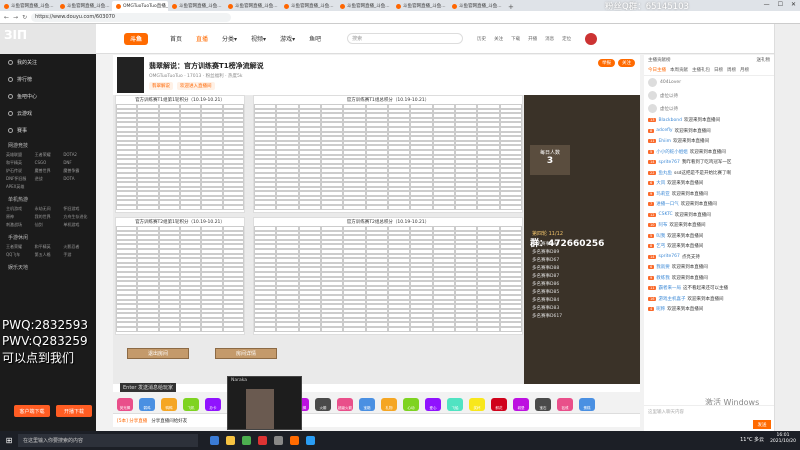 This screenshot has width=800, height=450. What do you see at coordinates (669, 288) in the screenshot?
I see `chat-username: 霸者来一局` at bounding box center [669, 288].